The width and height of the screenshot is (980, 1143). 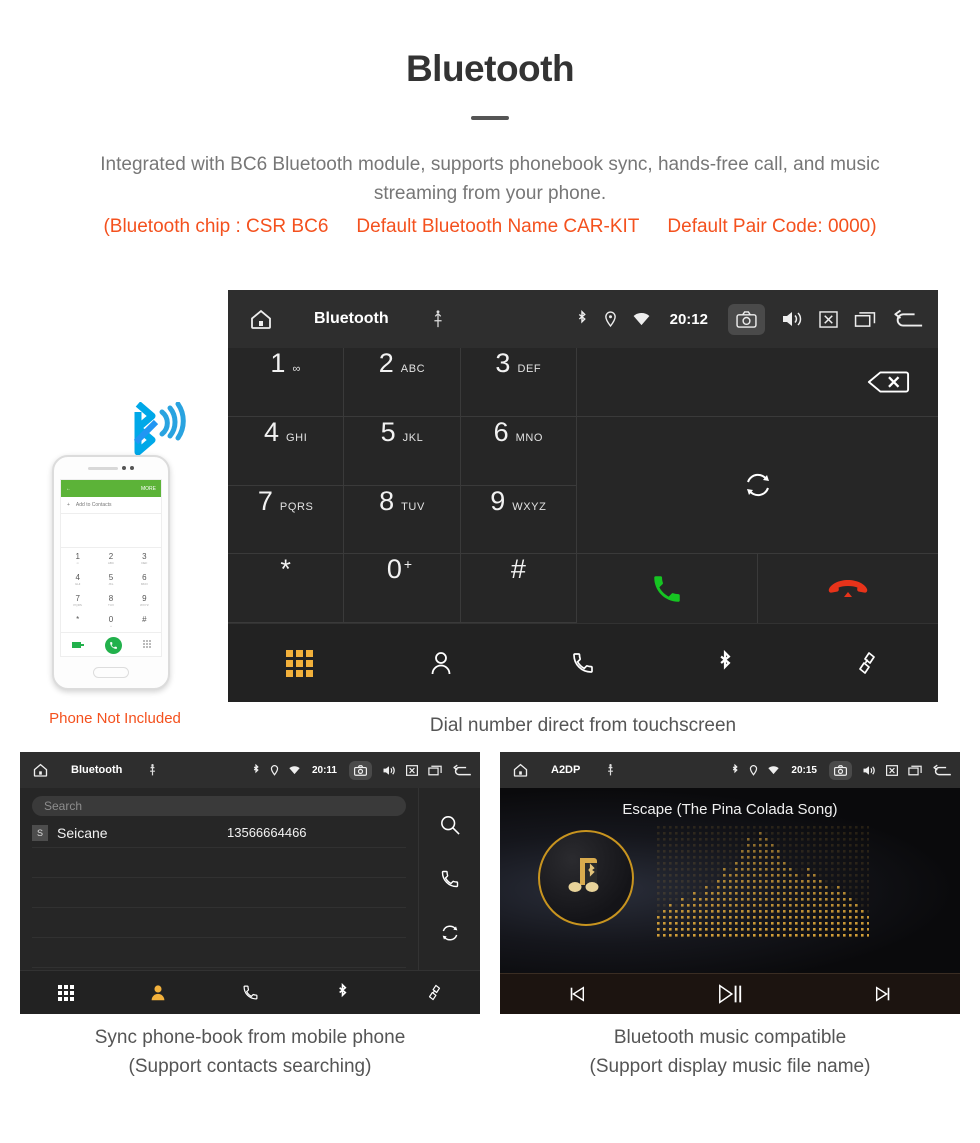 I want to click on phonebook-bottom-nav, so click(x=250, y=992).